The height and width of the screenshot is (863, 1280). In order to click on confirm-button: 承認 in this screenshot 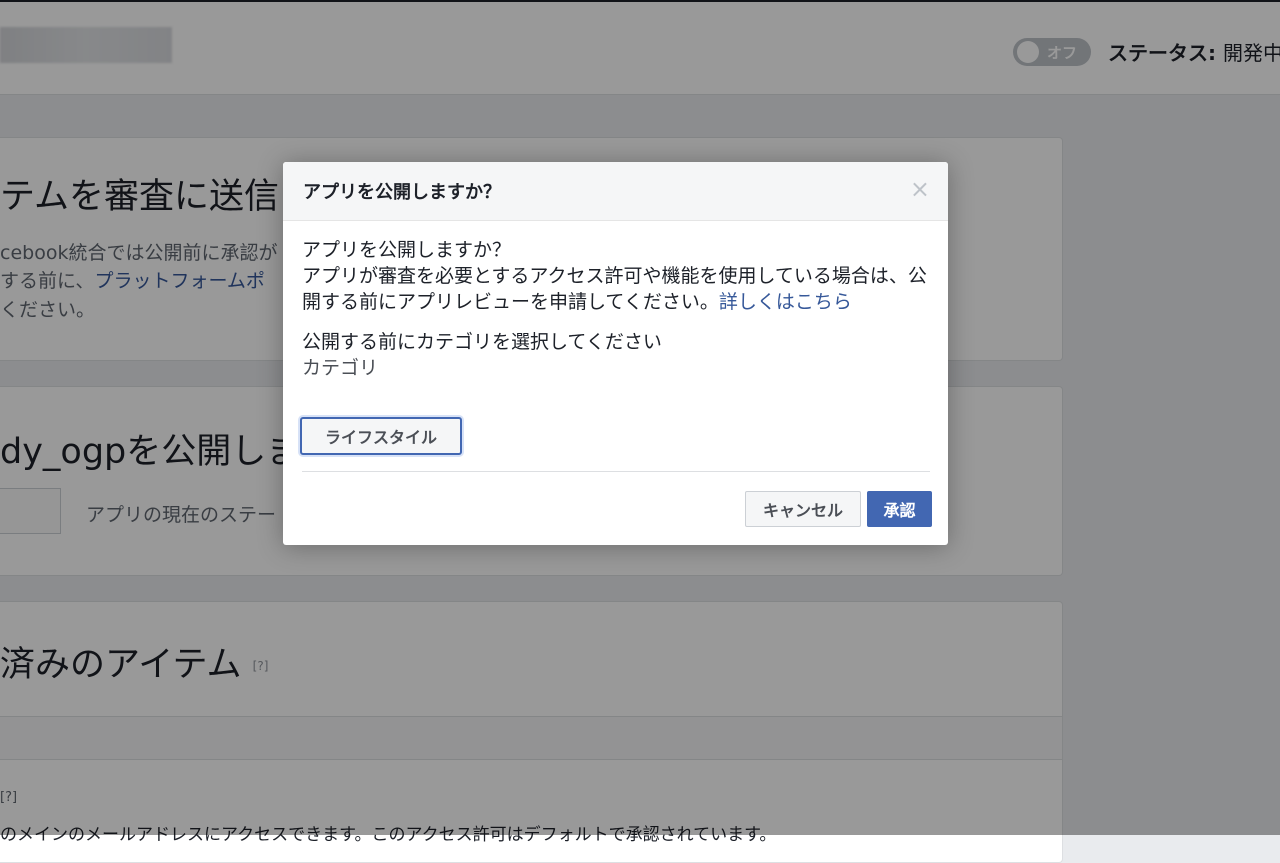, I will do `click(899, 509)`.